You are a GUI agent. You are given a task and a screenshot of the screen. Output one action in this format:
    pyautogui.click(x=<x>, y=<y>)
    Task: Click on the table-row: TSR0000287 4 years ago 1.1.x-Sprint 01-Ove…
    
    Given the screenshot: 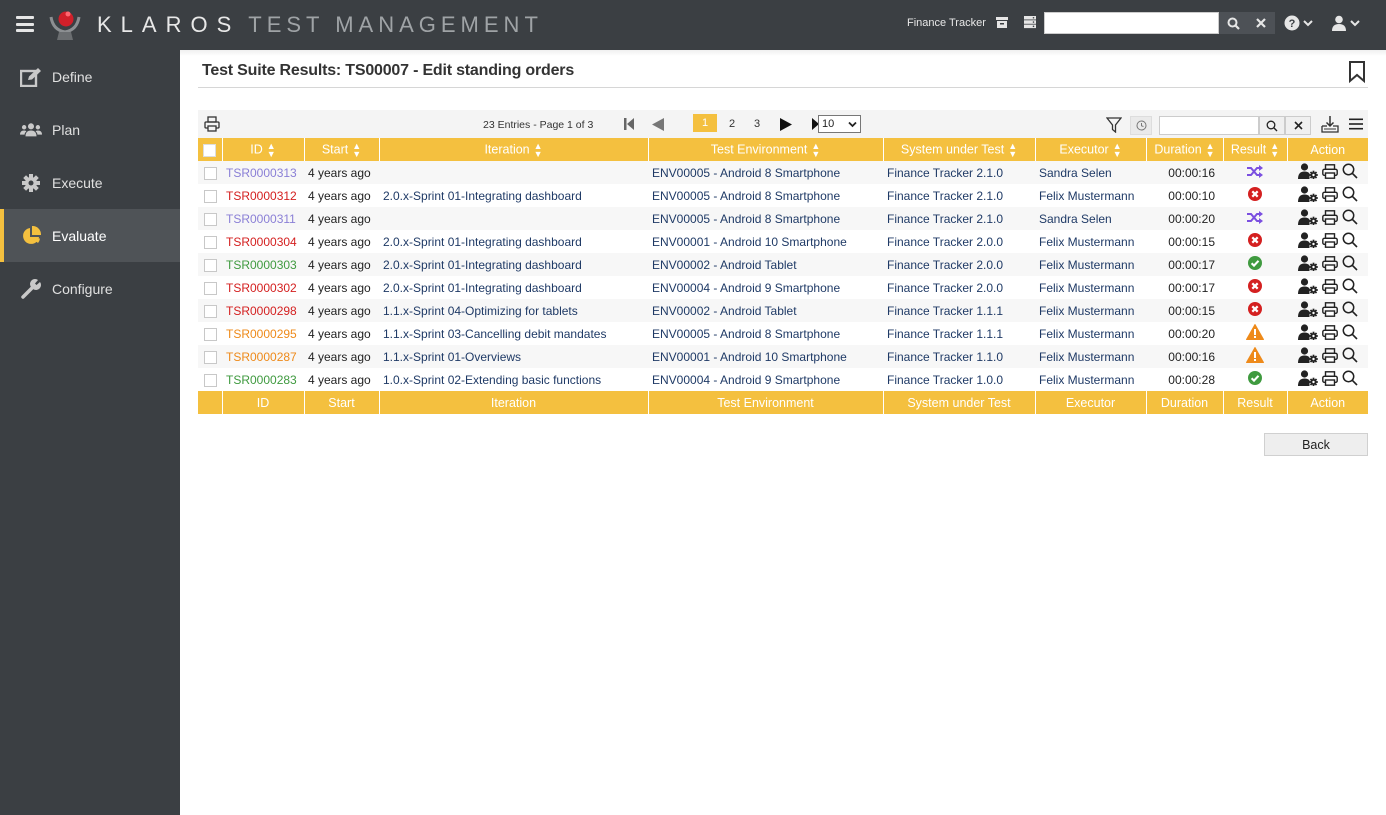 What is the action you would take?
    pyautogui.click(x=783, y=356)
    